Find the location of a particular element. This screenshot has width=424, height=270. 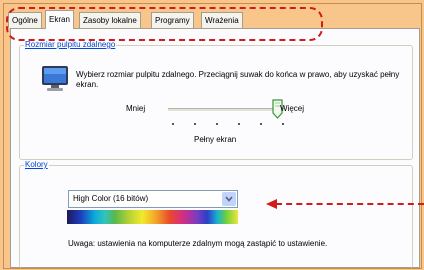

colors-group-title: Kolory is located at coordinates (36, 164).